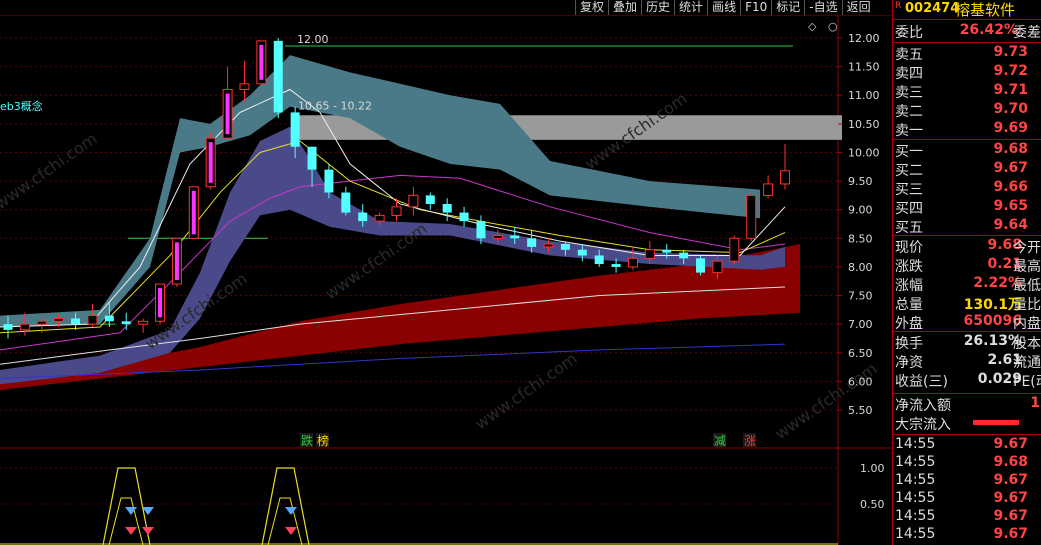  Describe the element at coordinates (1027, 33) in the screenshot. I see `committee-tail: 委差` at that location.